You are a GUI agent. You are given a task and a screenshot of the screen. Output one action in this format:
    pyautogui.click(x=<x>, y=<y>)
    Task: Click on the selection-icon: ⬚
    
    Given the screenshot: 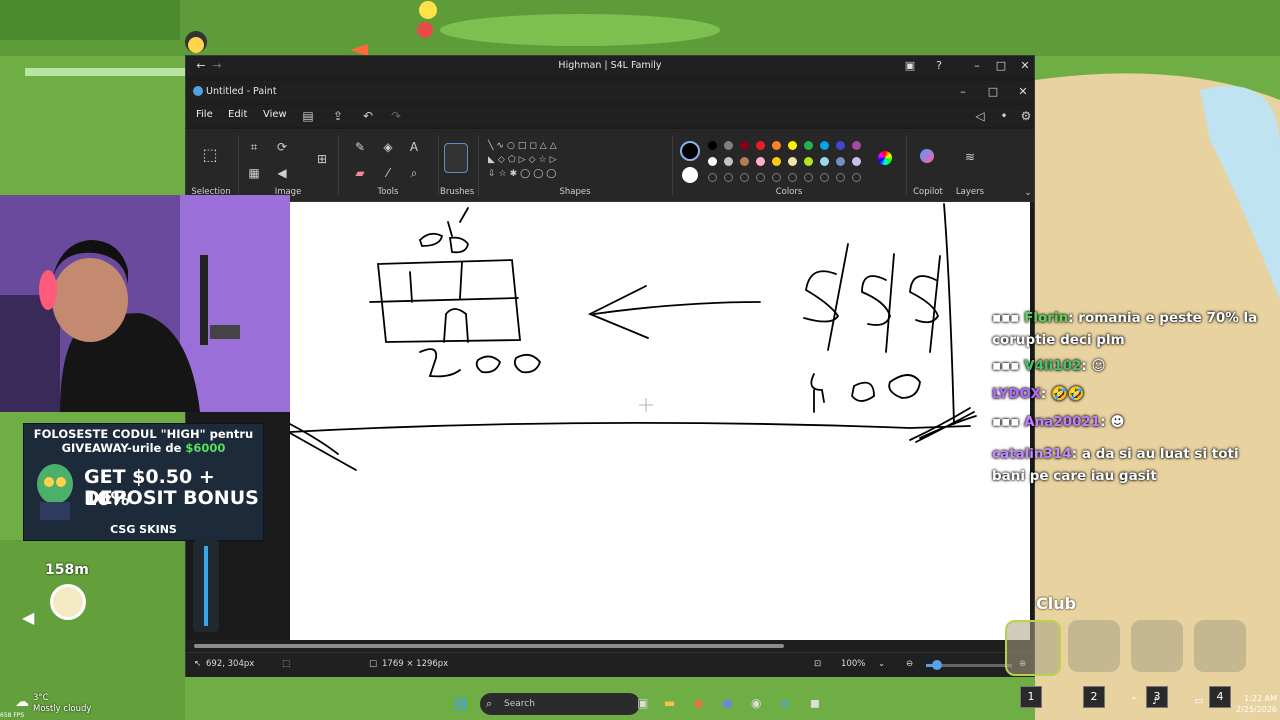 What is the action you would take?
    pyautogui.click(x=210, y=155)
    